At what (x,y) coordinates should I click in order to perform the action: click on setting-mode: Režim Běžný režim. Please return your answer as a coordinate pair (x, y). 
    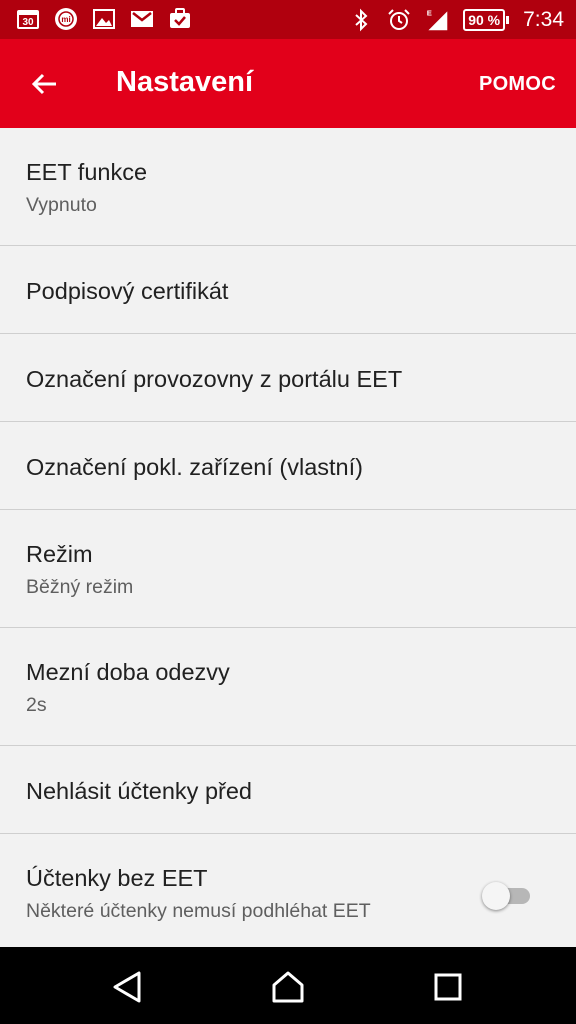
    Looking at the image, I should click on (288, 569).